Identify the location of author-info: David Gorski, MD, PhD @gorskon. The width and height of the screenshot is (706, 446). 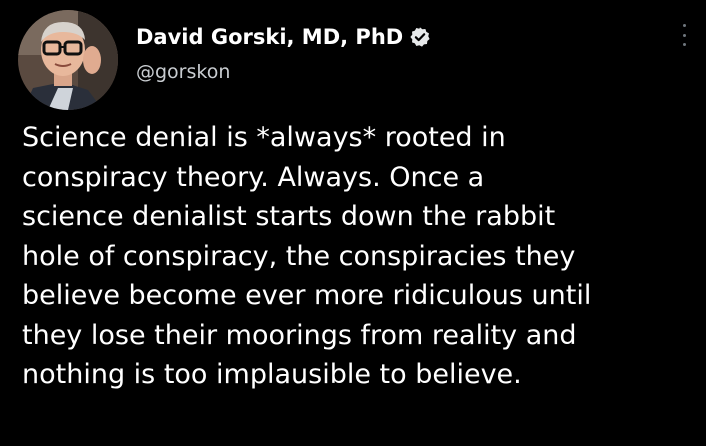
(283, 52).